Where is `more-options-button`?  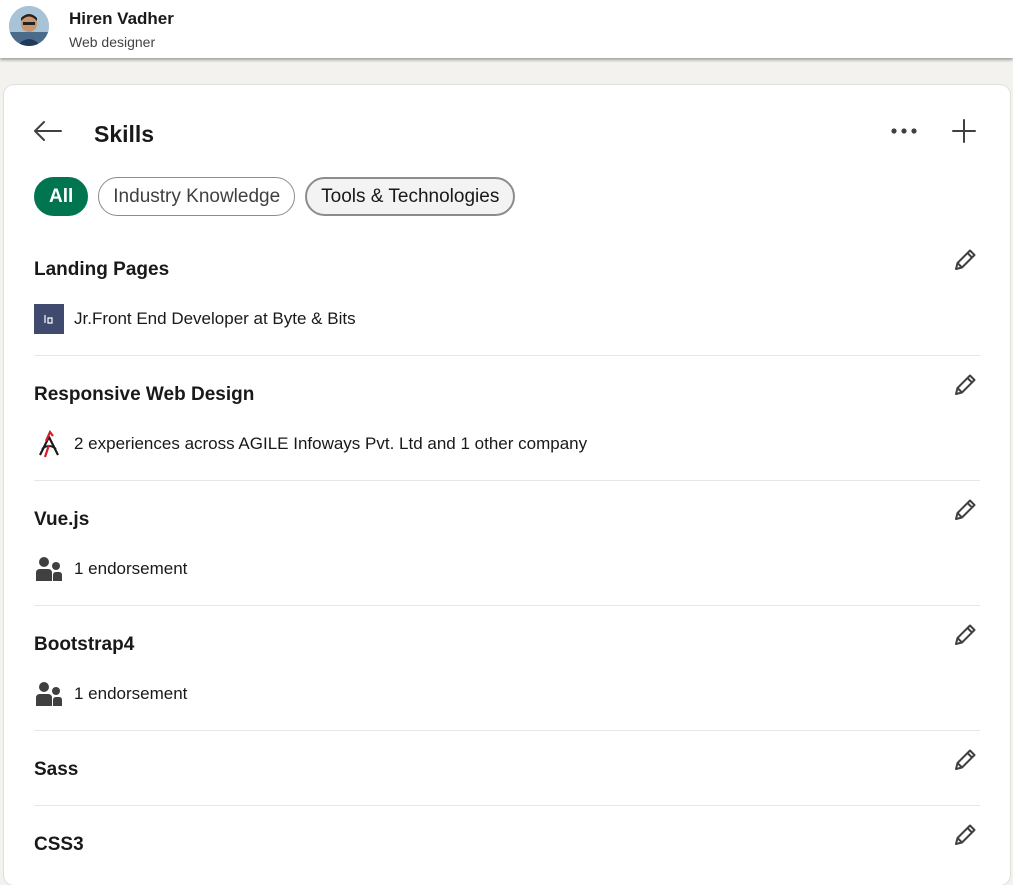
more-options-button is located at coordinates (904, 131).